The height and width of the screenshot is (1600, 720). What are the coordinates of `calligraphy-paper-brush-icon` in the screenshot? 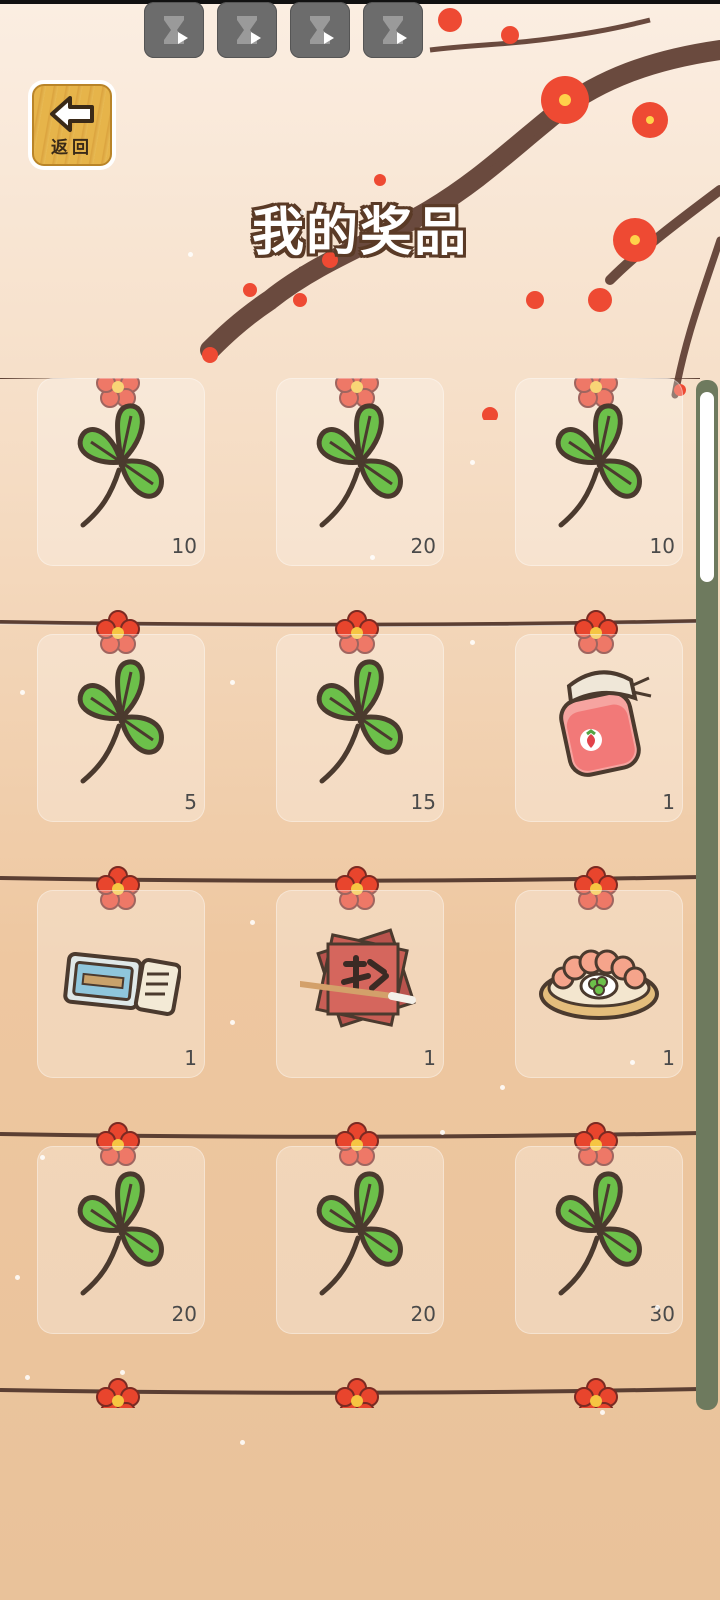 It's located at (358, 977).